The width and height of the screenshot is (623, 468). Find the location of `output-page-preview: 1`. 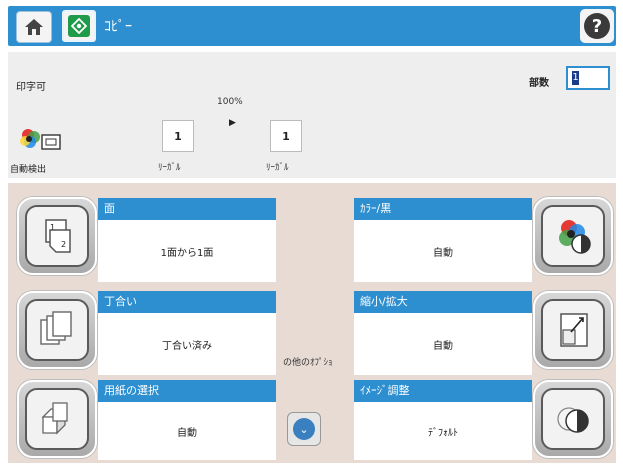

output-page-preview: 1 is located at coordinates (286, 136).